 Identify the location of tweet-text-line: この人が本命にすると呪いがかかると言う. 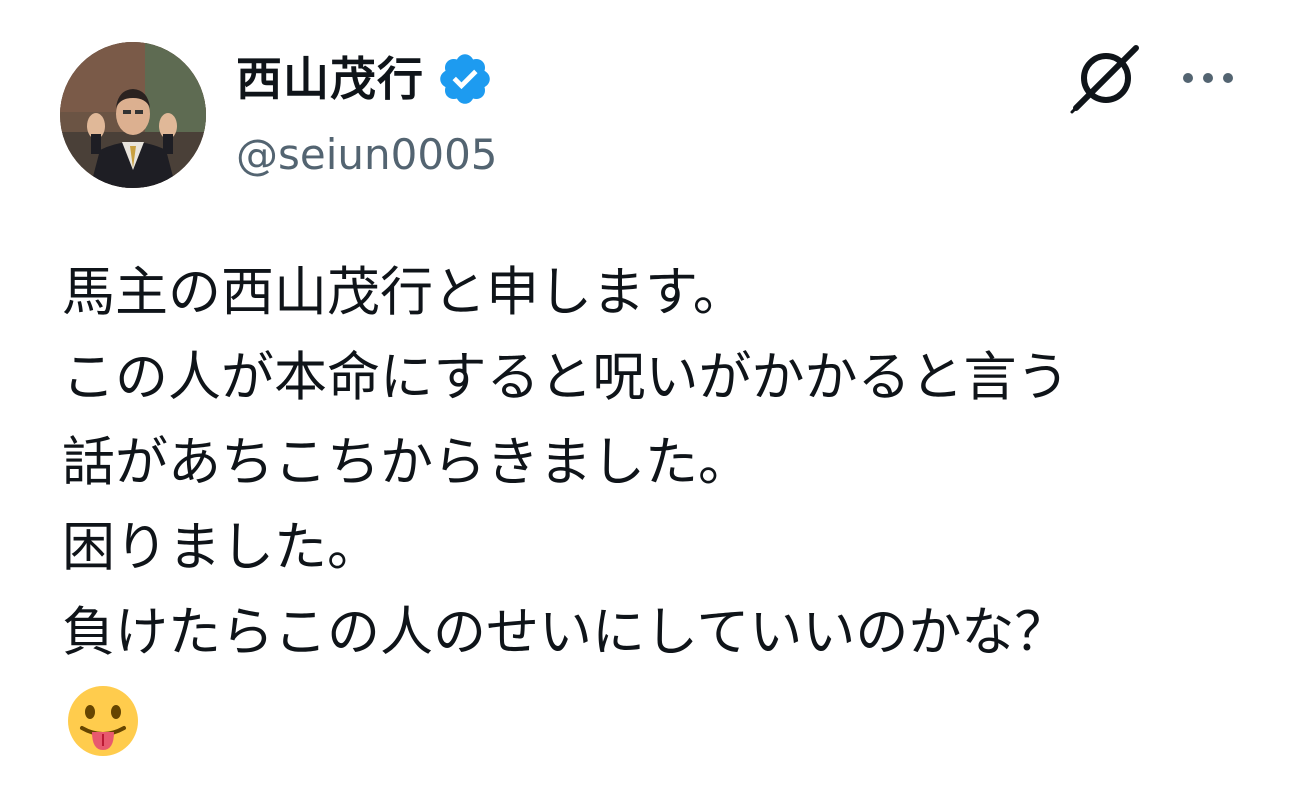
(566, 377).